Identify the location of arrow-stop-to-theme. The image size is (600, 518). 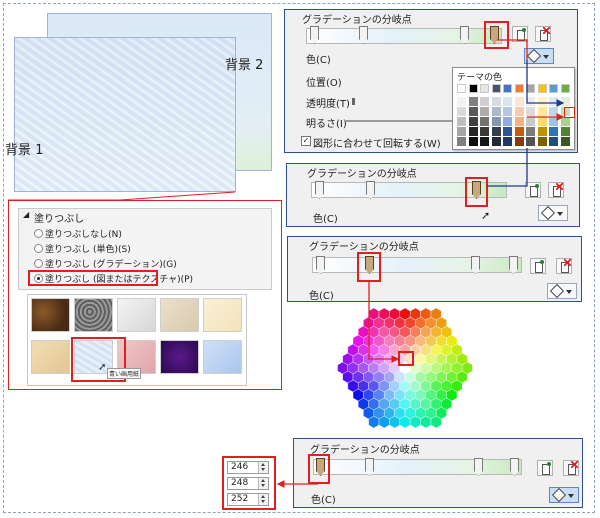
(512, 49).